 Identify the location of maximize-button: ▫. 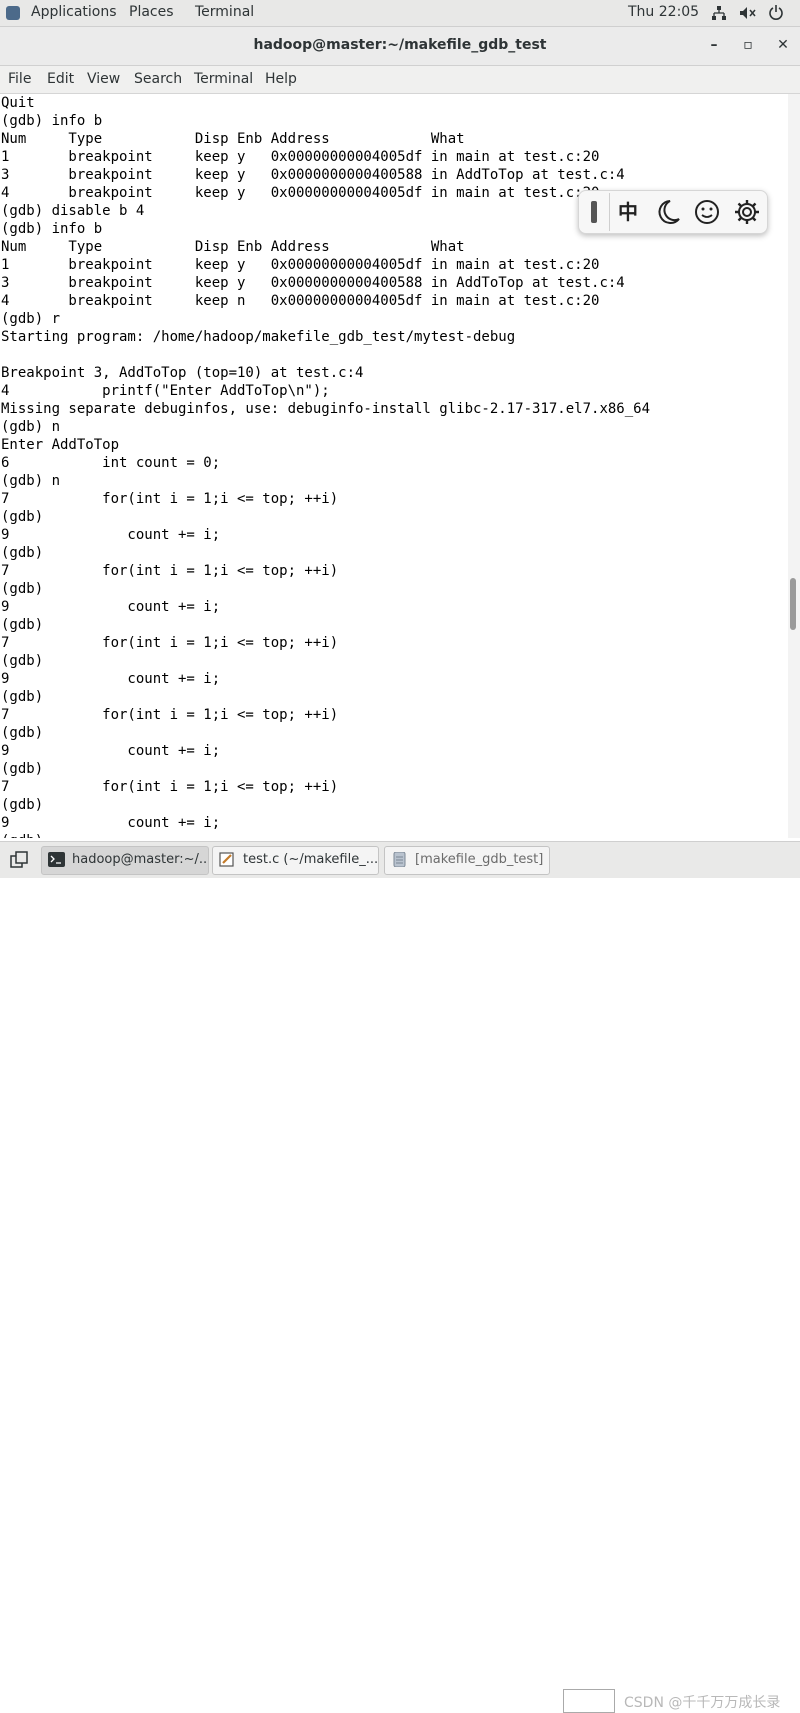
(748, 45).